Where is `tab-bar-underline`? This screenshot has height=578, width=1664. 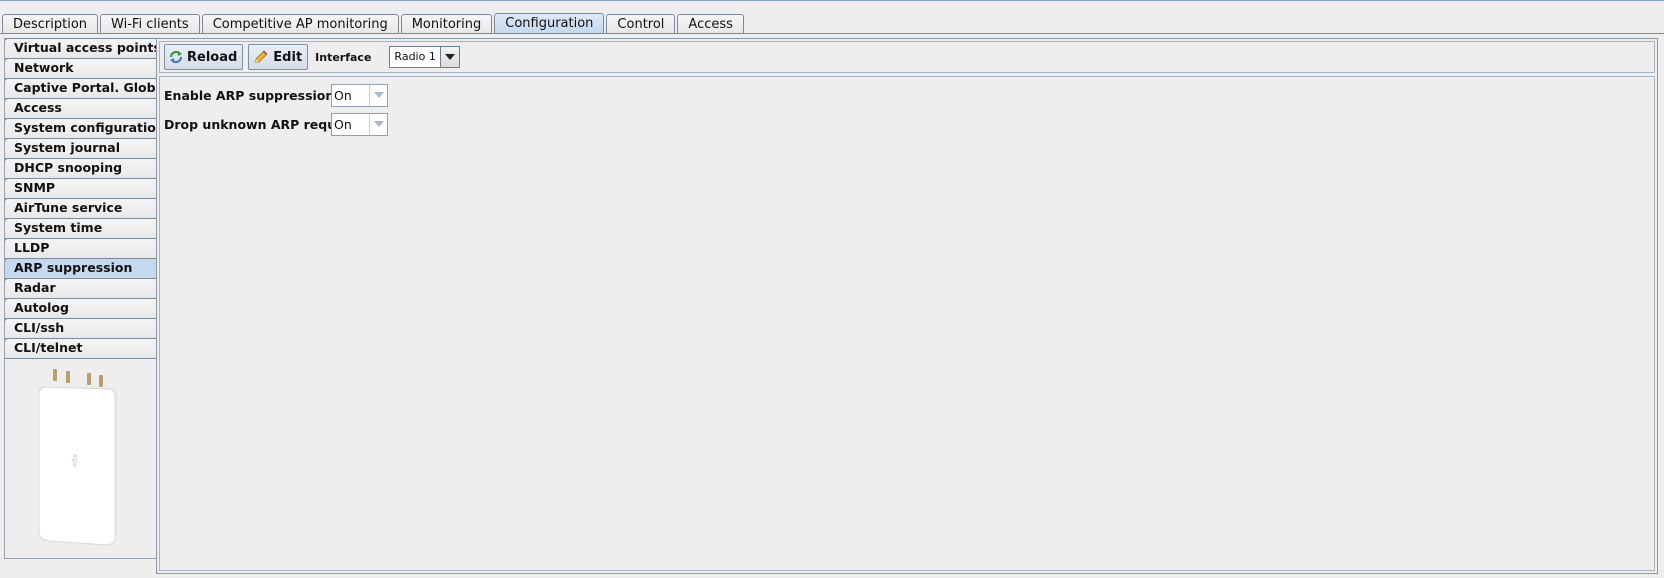
tab-bar-underline is located at coordinates (832, 33).